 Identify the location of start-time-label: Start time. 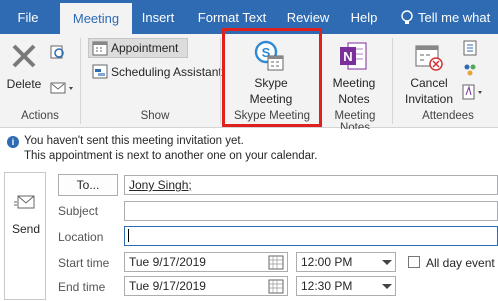
(84, 263).